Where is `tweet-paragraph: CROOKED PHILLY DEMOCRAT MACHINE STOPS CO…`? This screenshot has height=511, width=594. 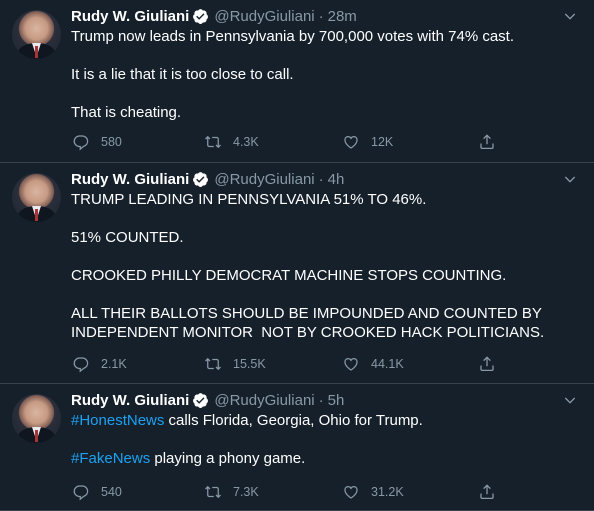
tweet-paragraph: CROOKED PHILLY DEMOCRAT MACHINE STOPS CO… is located at coordinates (322, 275).